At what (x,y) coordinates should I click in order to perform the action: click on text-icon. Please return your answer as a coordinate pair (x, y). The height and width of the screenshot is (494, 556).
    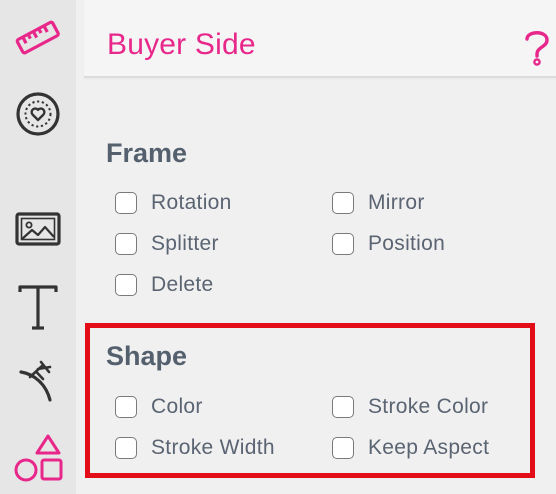
    Looking at the image, I should click on (38, 308).